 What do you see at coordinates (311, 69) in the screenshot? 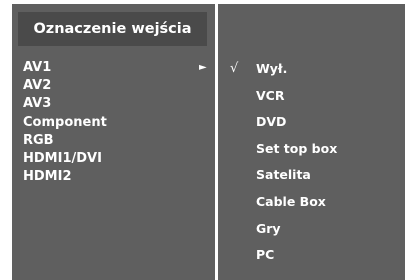
I see `option-item-off: √ Wył.` at bounding box center [311, 69].